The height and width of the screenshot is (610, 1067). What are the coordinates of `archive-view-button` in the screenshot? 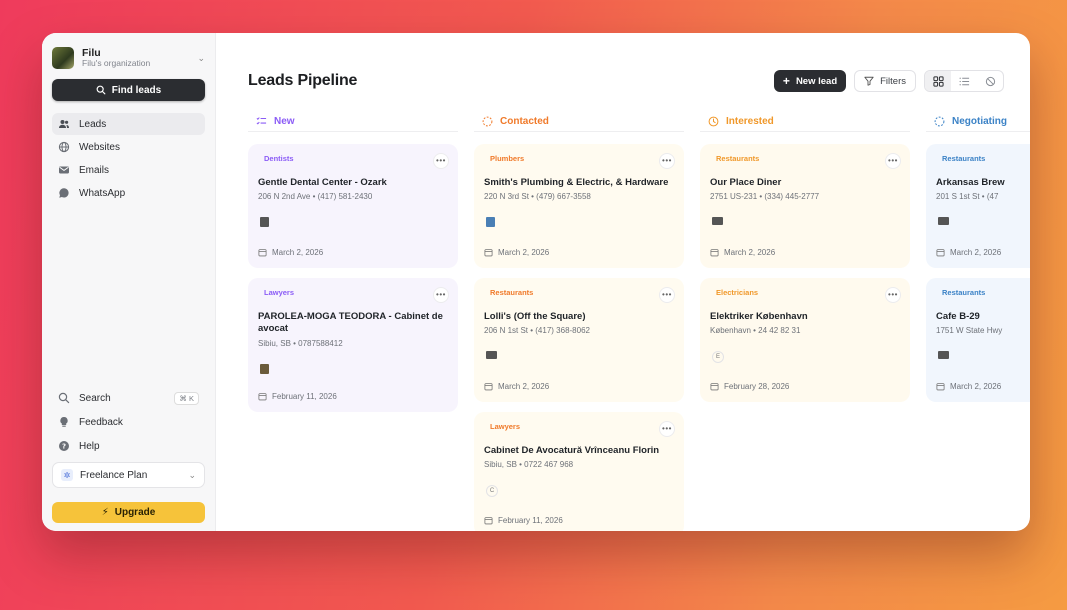 It's located at (990, 81).